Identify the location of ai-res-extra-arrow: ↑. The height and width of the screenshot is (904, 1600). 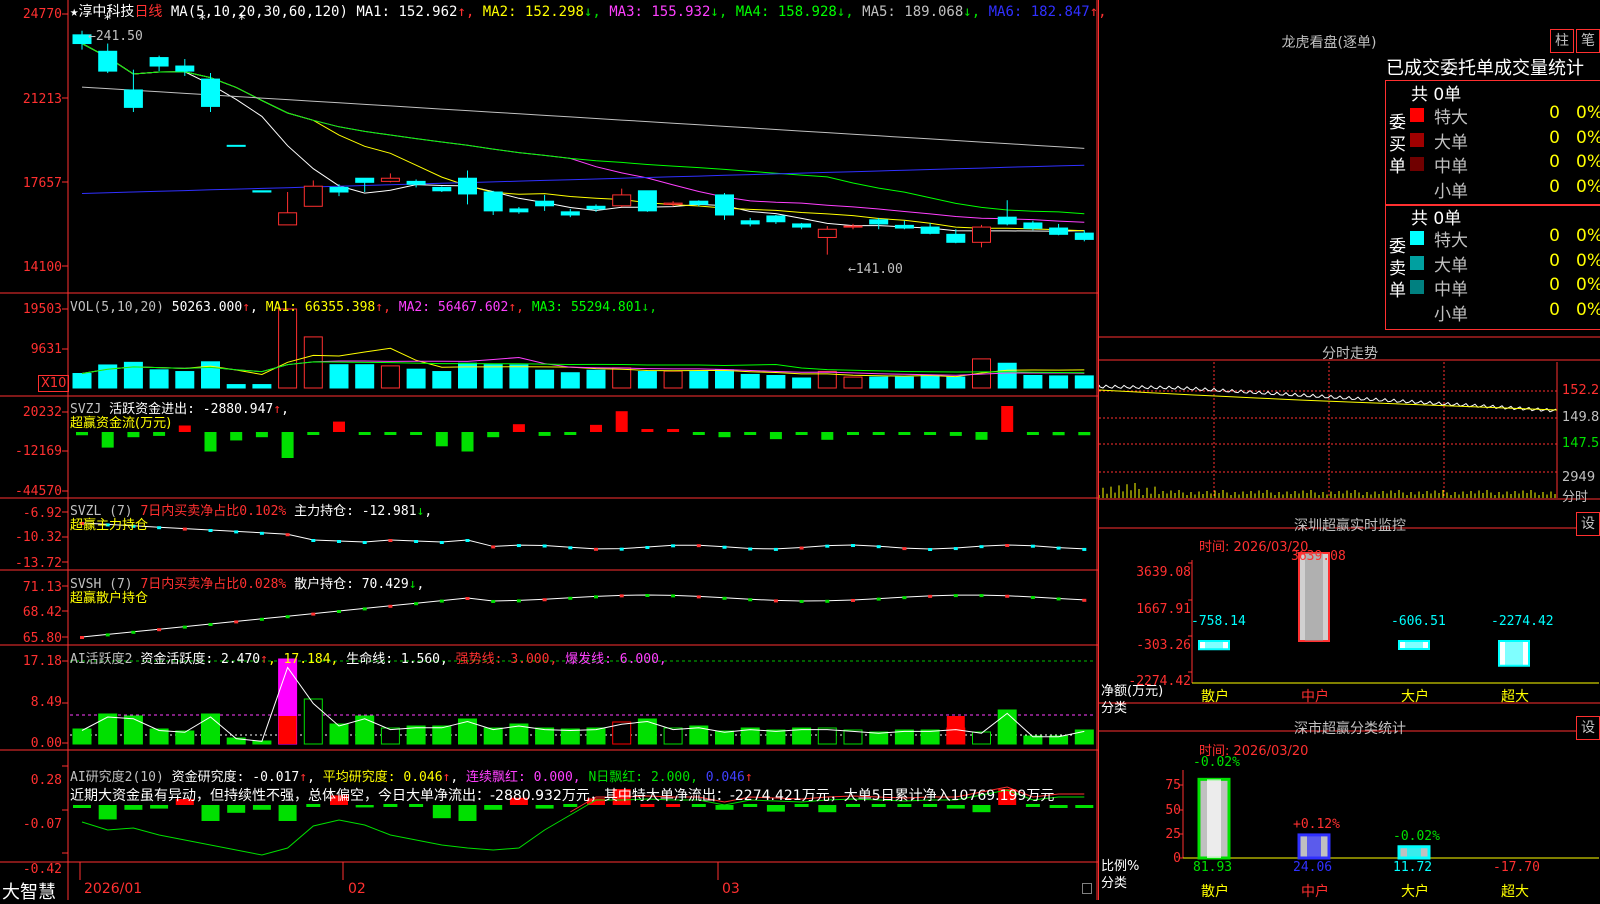
(748, 777).